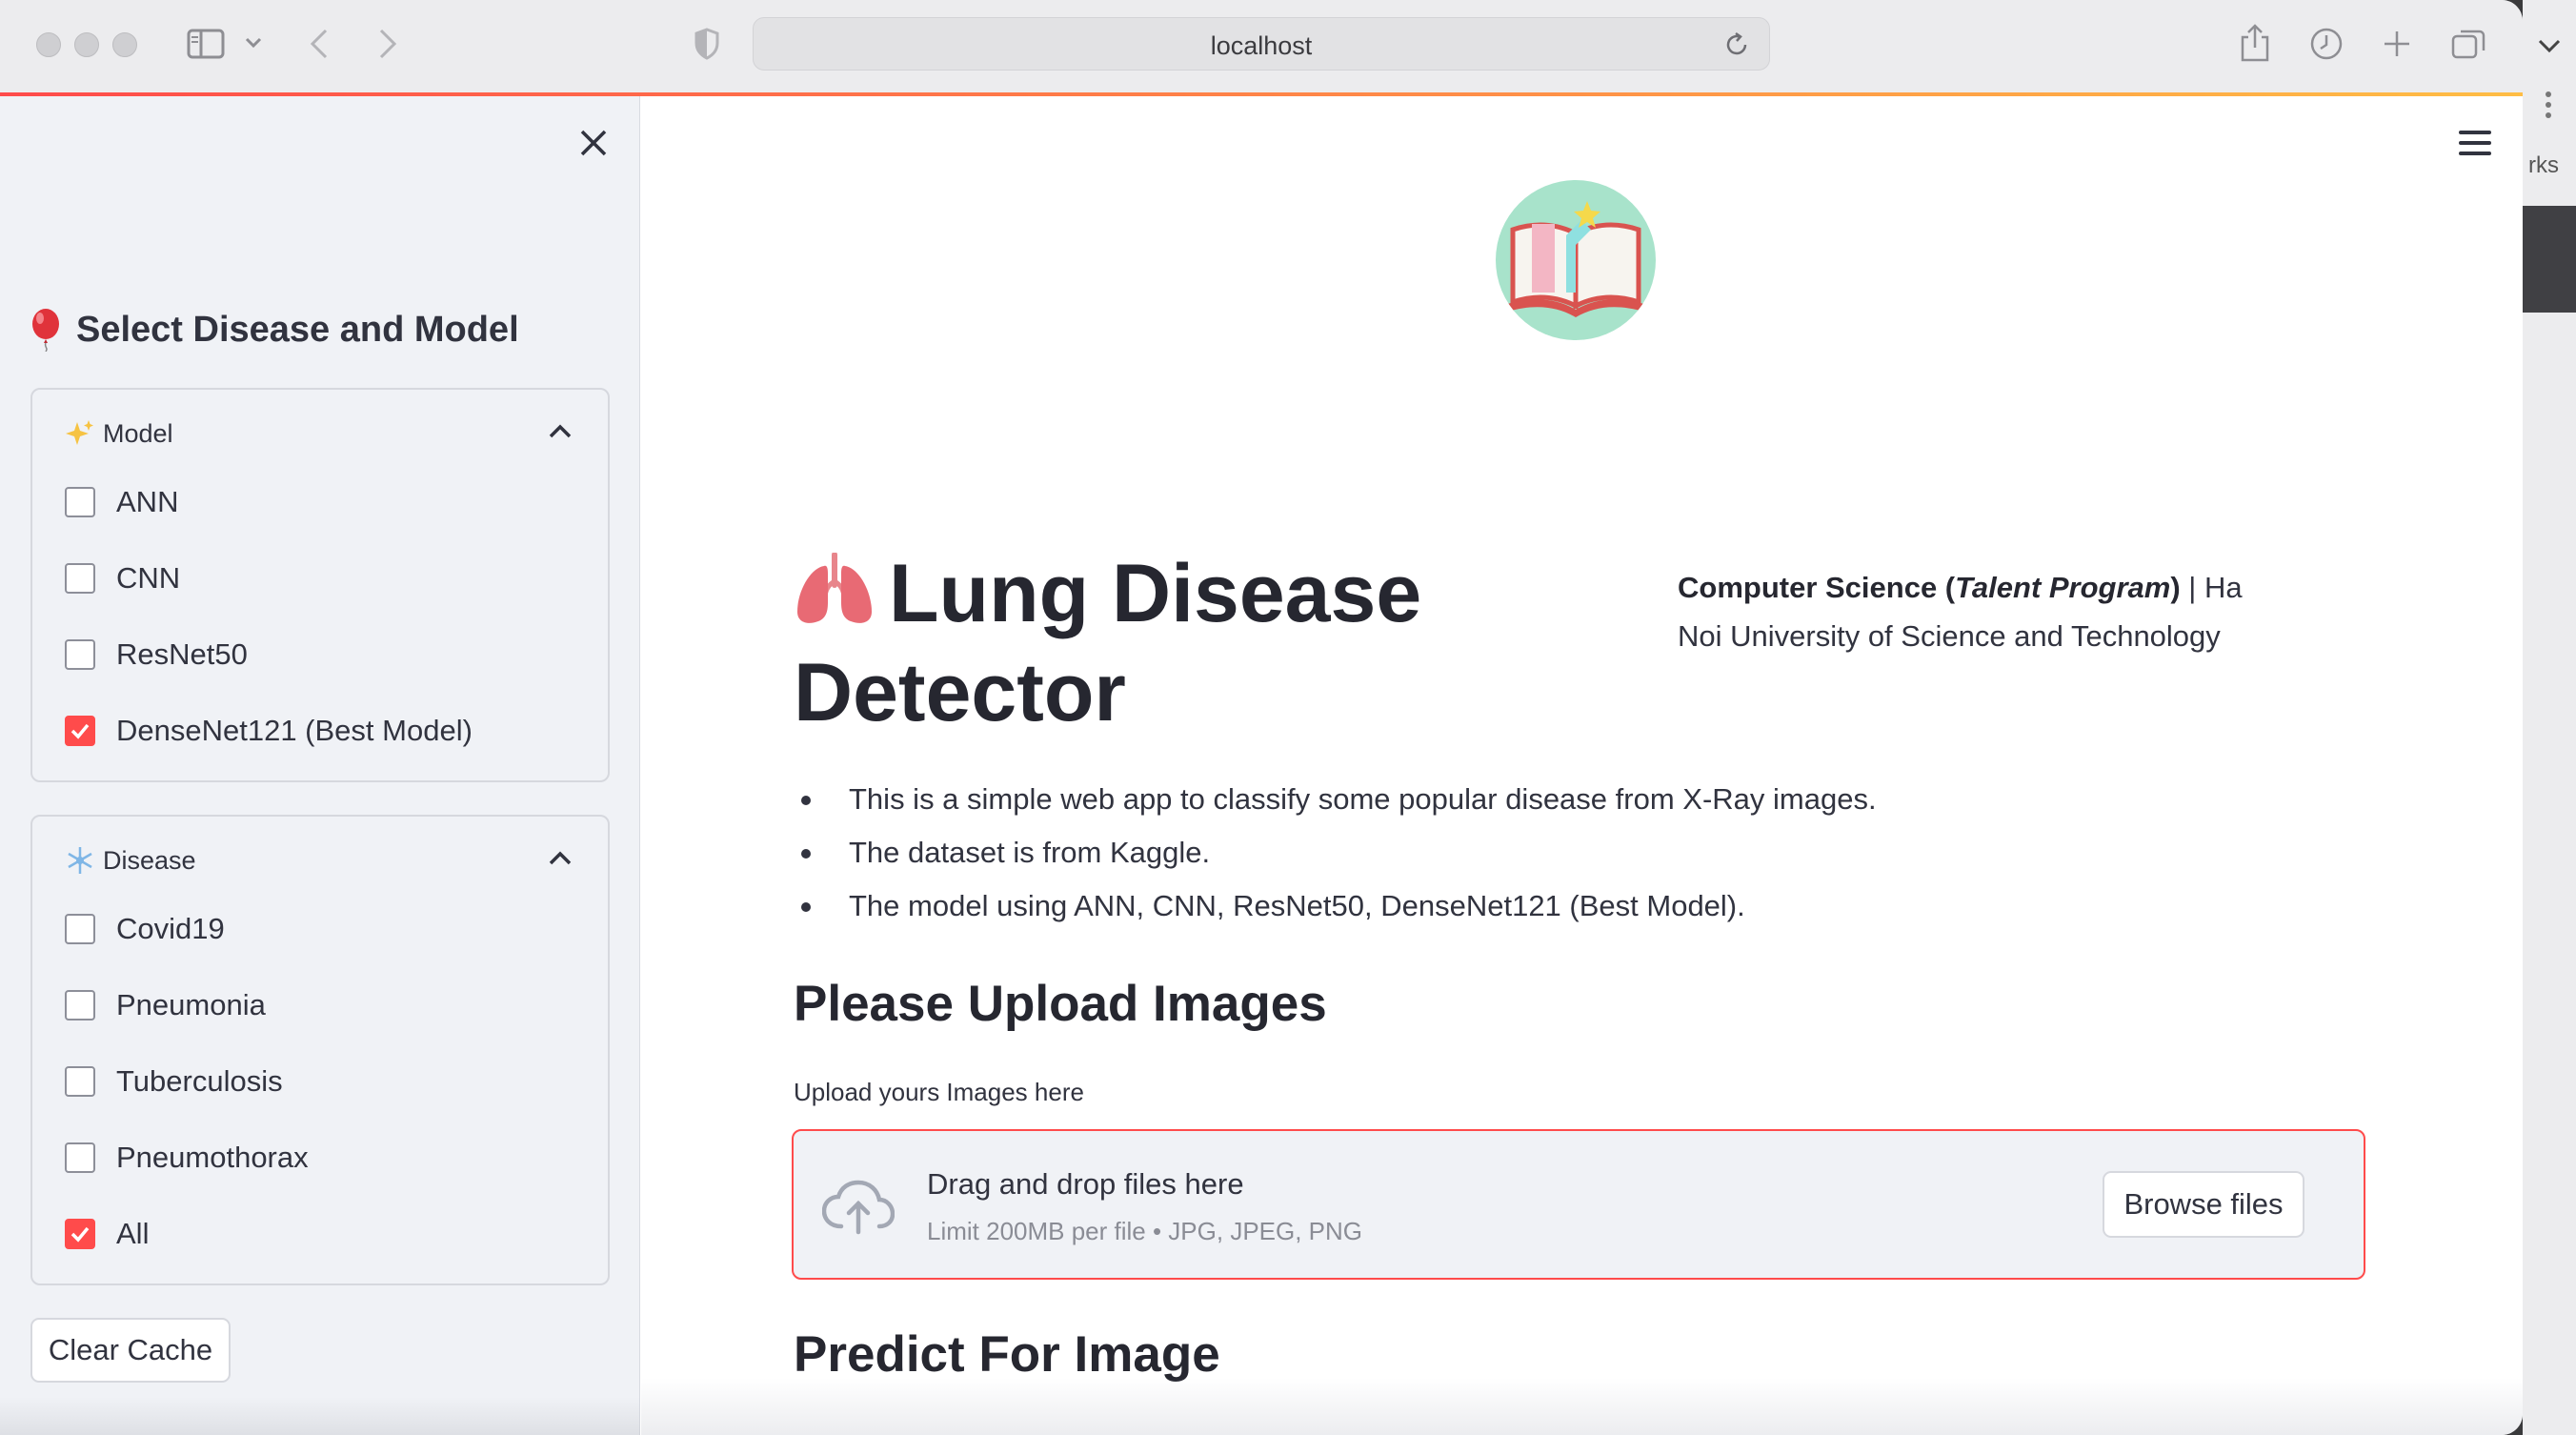  I want to click on upload-heading: Please Upload Images, so click(1061, 1004).